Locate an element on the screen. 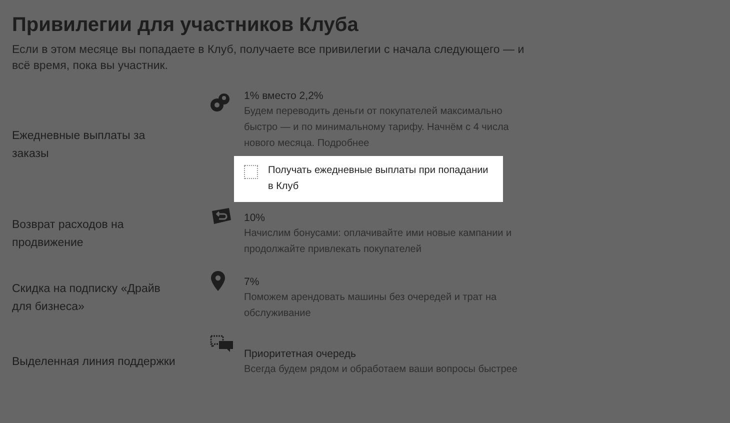  privilege-value: 1% вместо 2,2% is located at coordinates (284, 96).